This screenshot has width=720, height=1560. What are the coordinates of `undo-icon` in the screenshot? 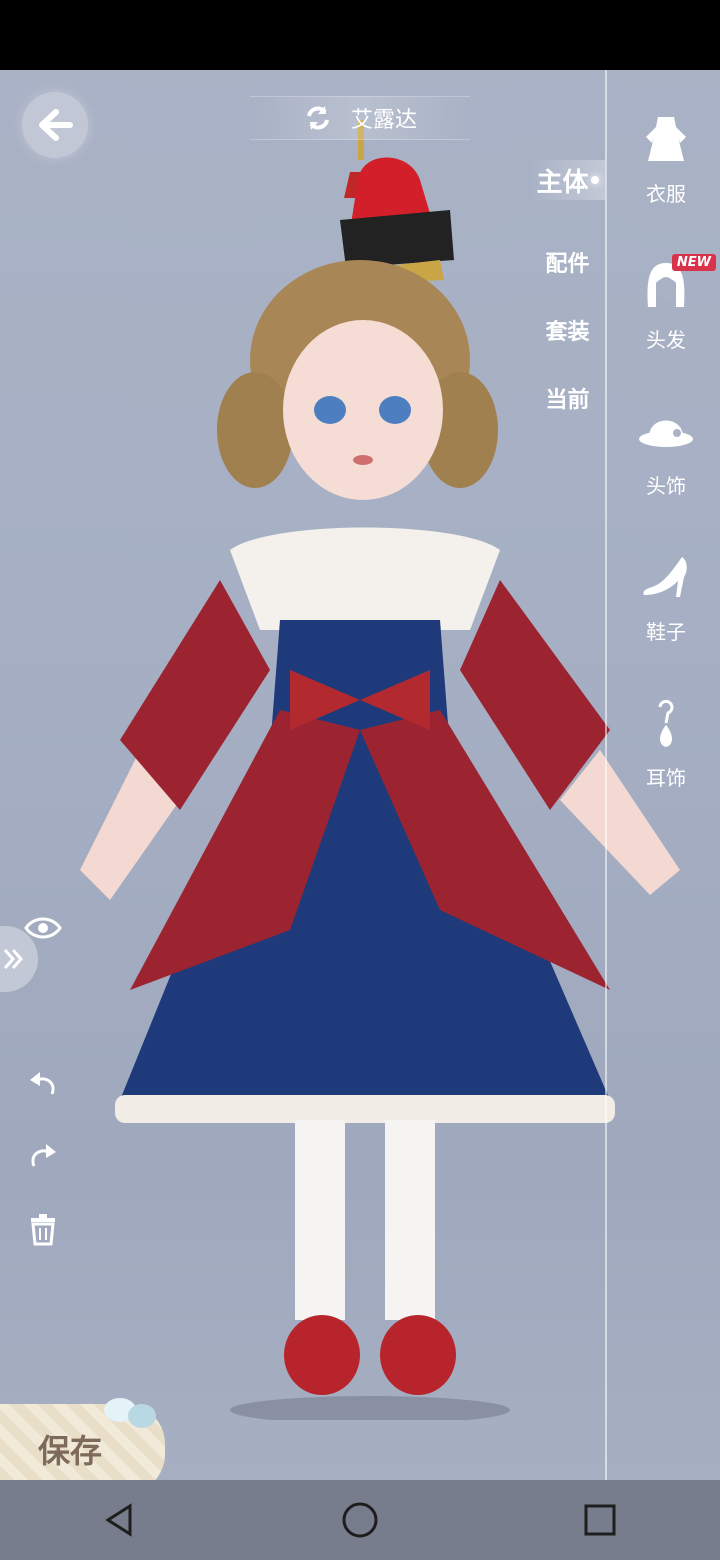 It's located at (42, 1083).